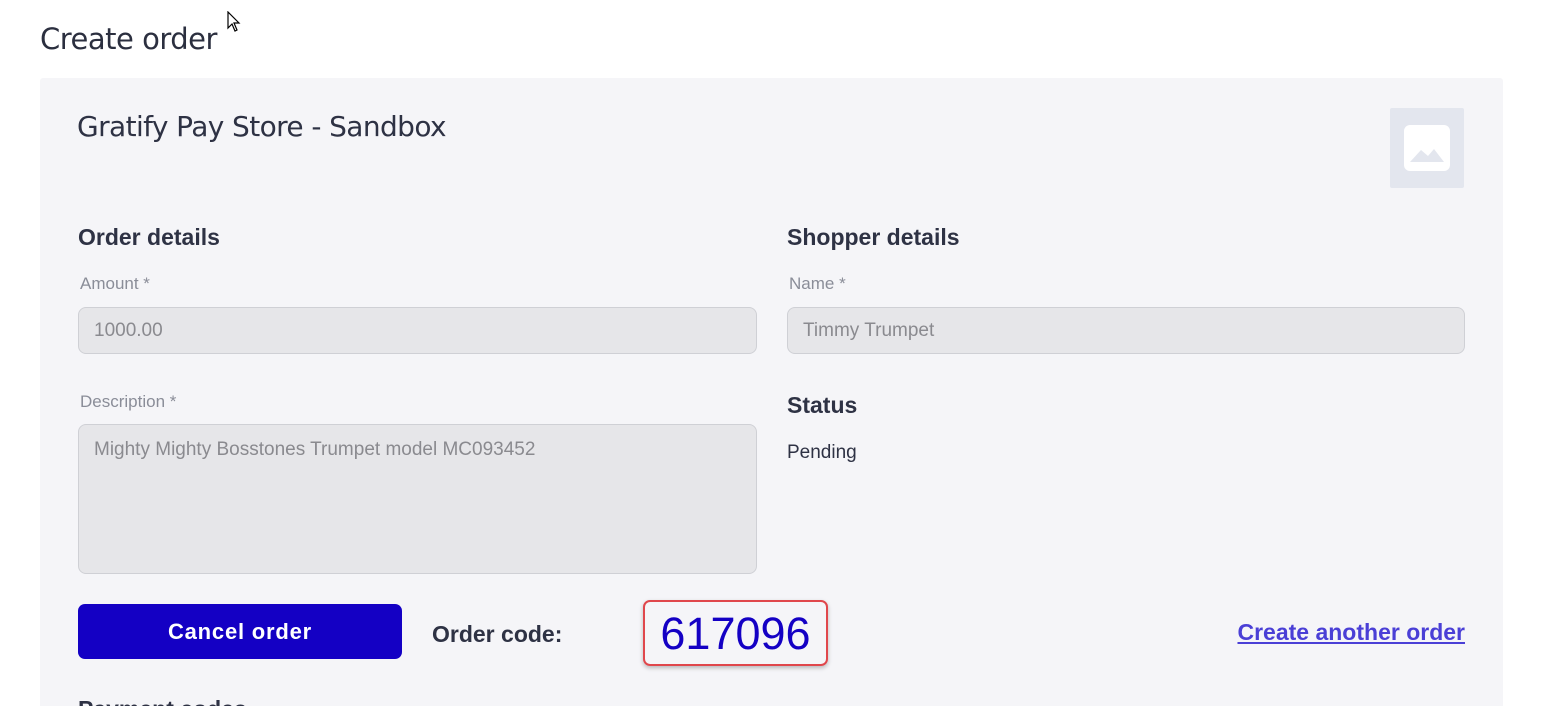  I want to click on store-logo, so click(1427, 148).